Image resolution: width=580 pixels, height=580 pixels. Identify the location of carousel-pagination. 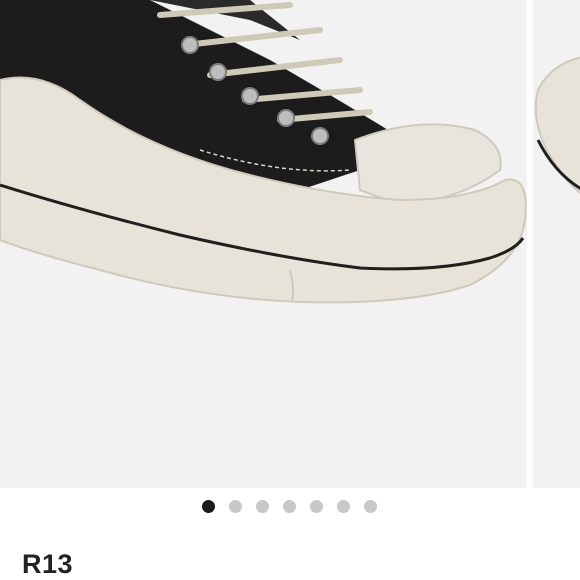
(290, 507).